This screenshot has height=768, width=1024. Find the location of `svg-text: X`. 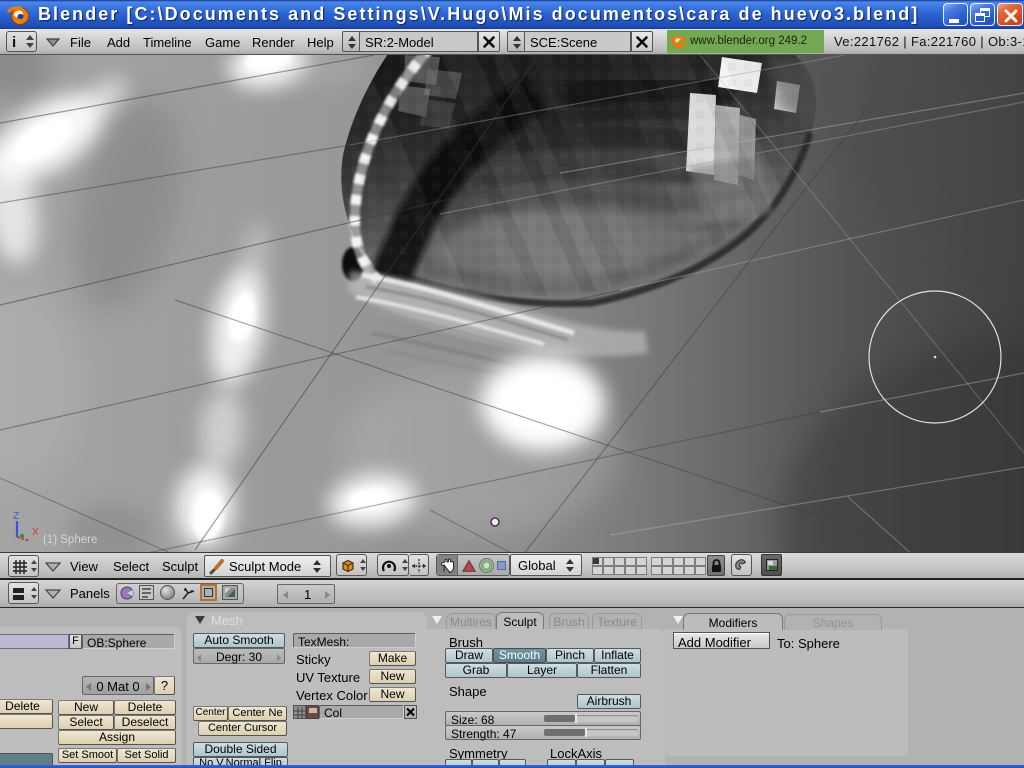

svg-text: X is located at coordinates (35, 532).